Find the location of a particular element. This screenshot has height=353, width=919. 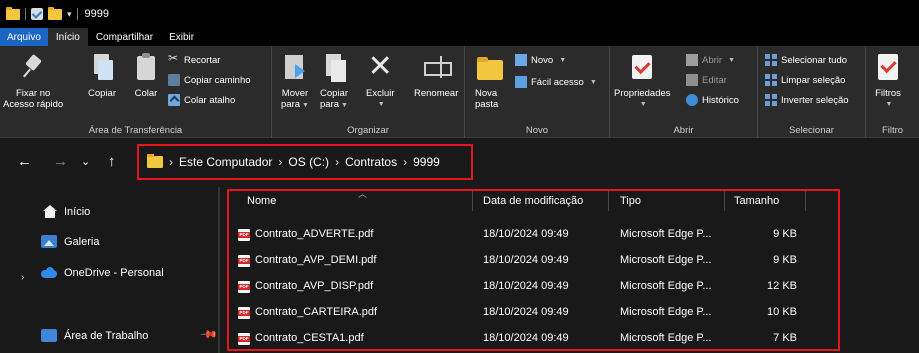

properties-button: Propriedades ▼ is located at coordinates (642, 81).